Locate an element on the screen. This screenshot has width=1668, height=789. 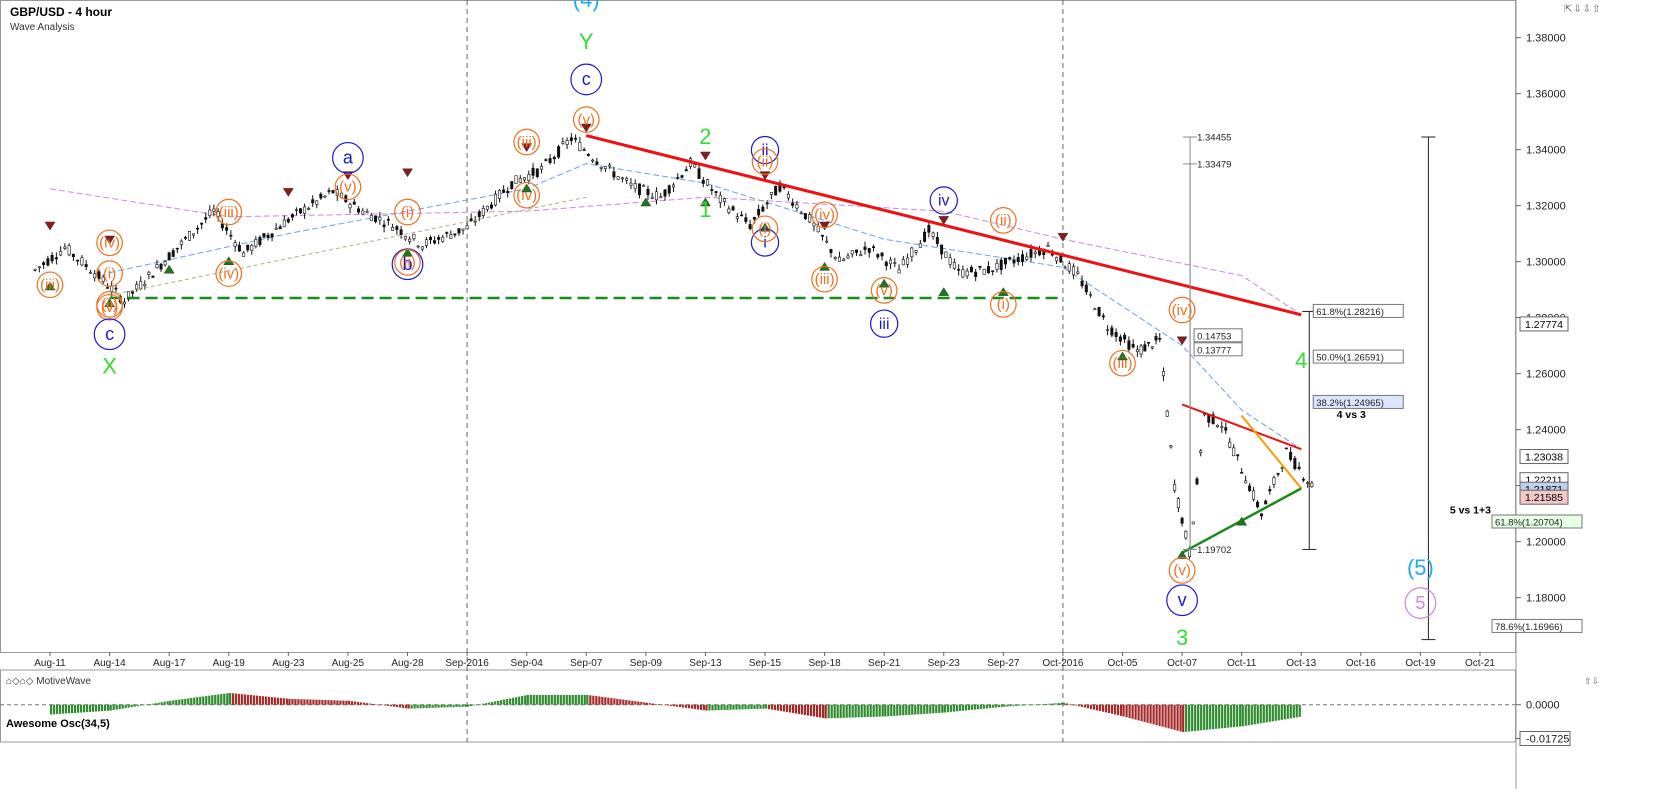
window-controls: ⇱⇩⇩⇧ is located at coordinates (1583, 9).